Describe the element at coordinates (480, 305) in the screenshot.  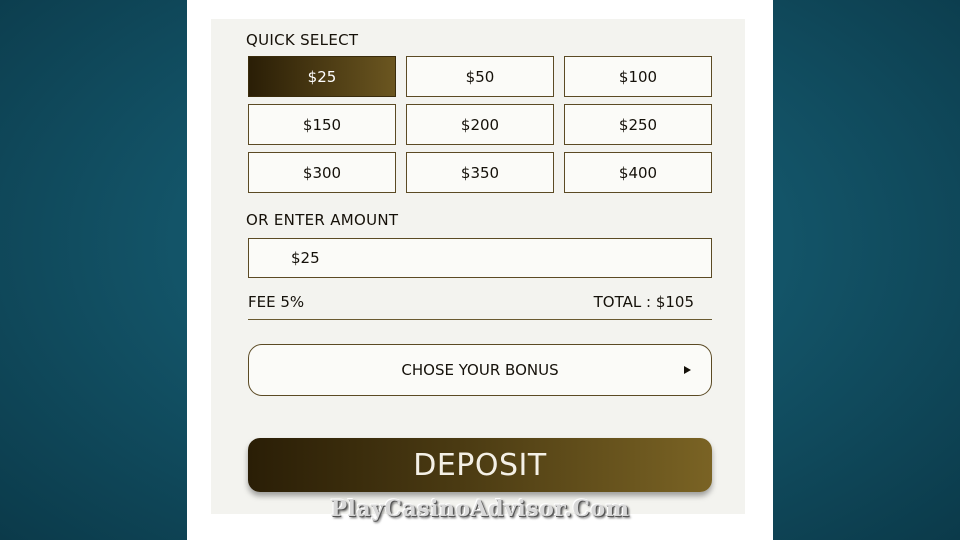
I see `fee-summary-row: FEE 5% TOTAL : $105` at that location.